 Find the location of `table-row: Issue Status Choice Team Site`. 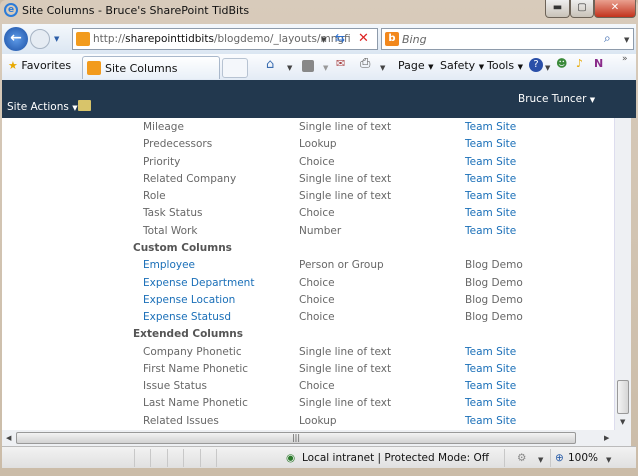

table-row: Issue Status Choice Team Site is located at coordinates (308, 387).